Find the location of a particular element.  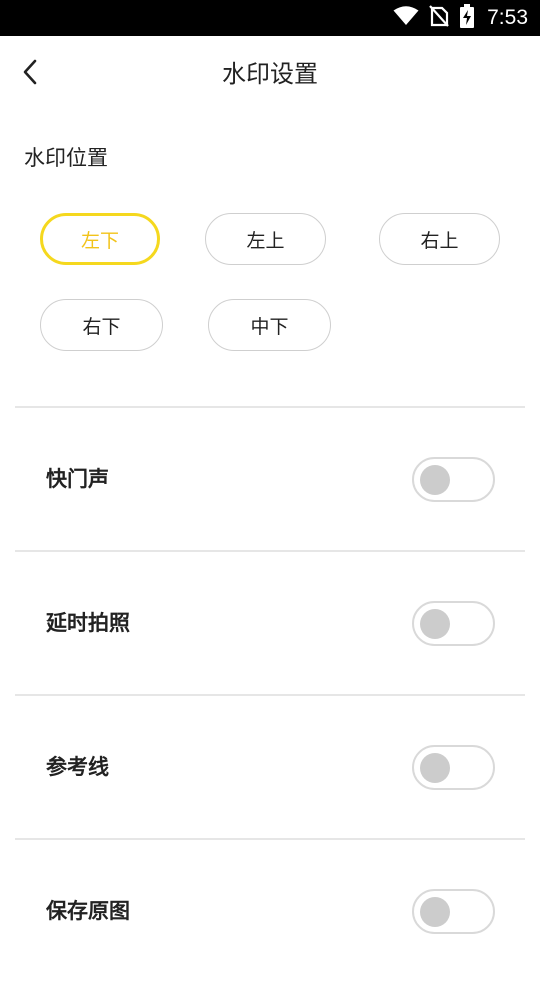

timer-toggle is located at coordinates (453, 623).